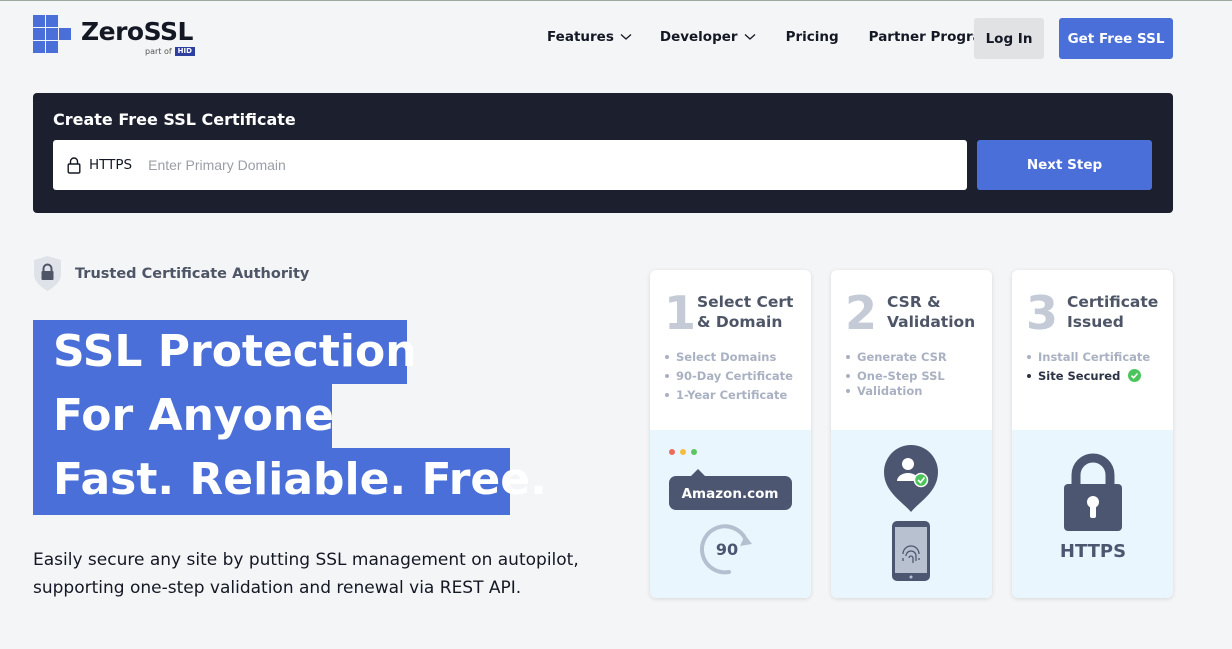 The height and width of the screenshot is (649, 1232). What do you see at coordinates (931, 312) in the screenshot?
I see `step-title: CSR & Validation` at bounding box center [931, 312].